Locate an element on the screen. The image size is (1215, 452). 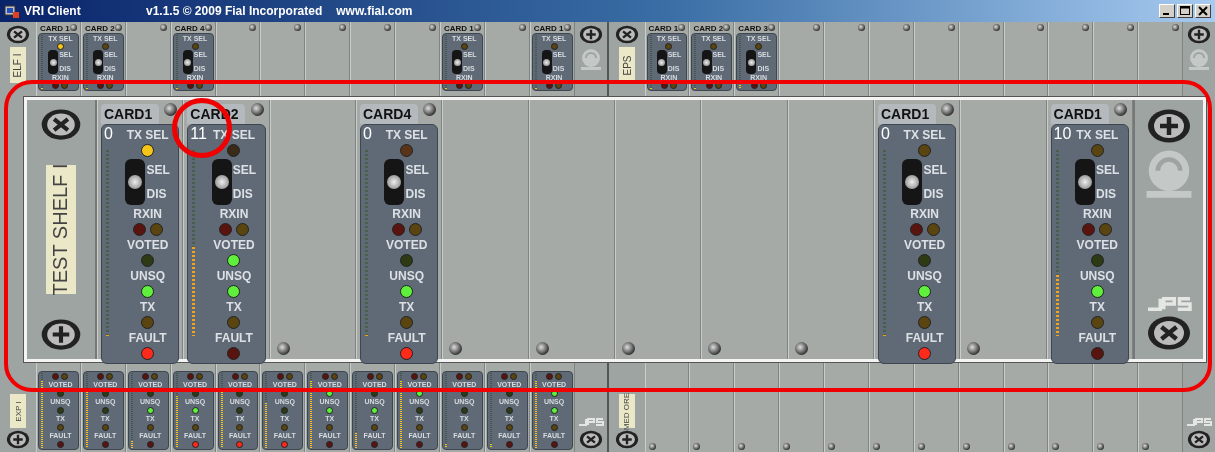
shelf-label: EXP I is located at coordinates (18, 411).